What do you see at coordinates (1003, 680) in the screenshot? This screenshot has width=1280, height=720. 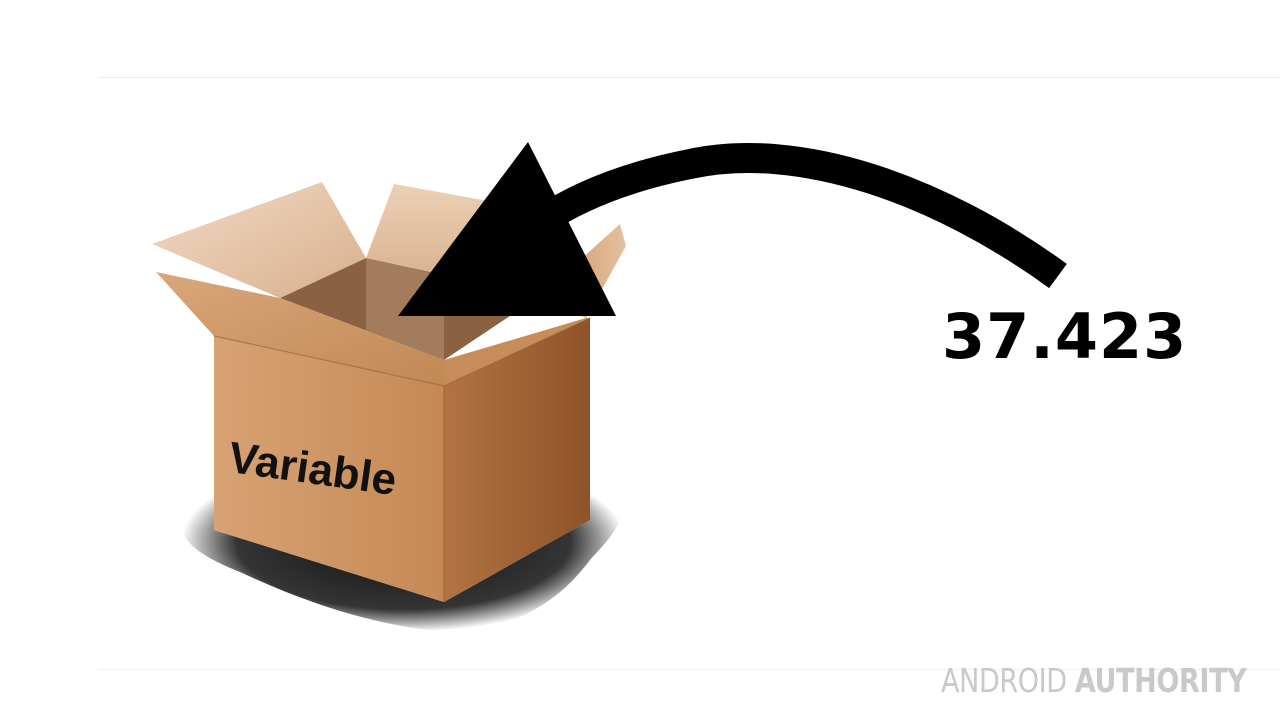 I see `watermark-part1: ANDROID` at bounding box center [1003, 680].